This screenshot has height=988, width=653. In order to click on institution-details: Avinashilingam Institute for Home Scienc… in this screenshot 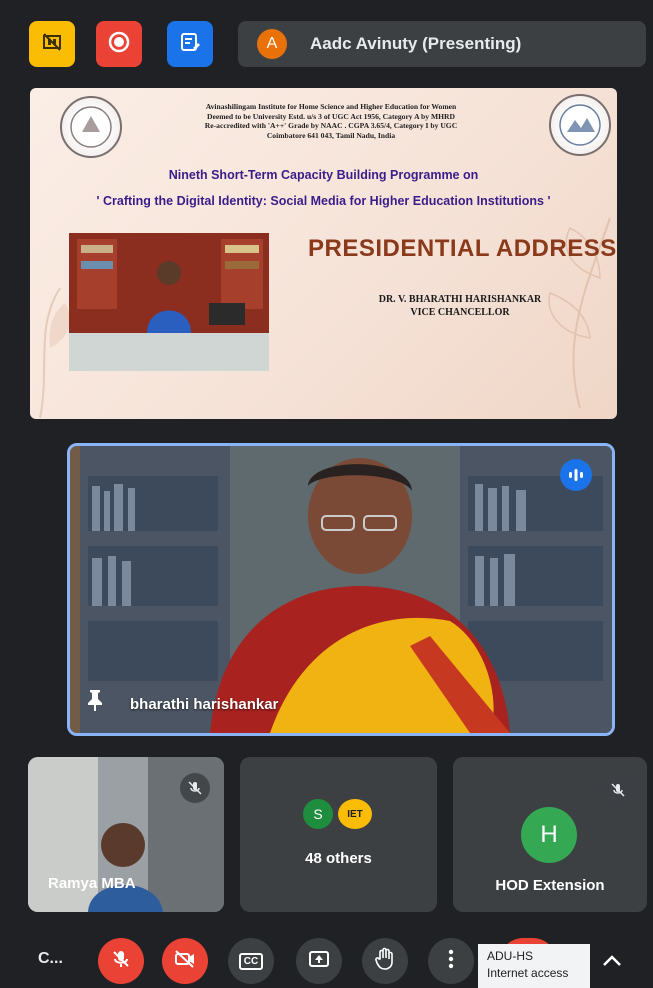, I will do `click(331, 121)`.